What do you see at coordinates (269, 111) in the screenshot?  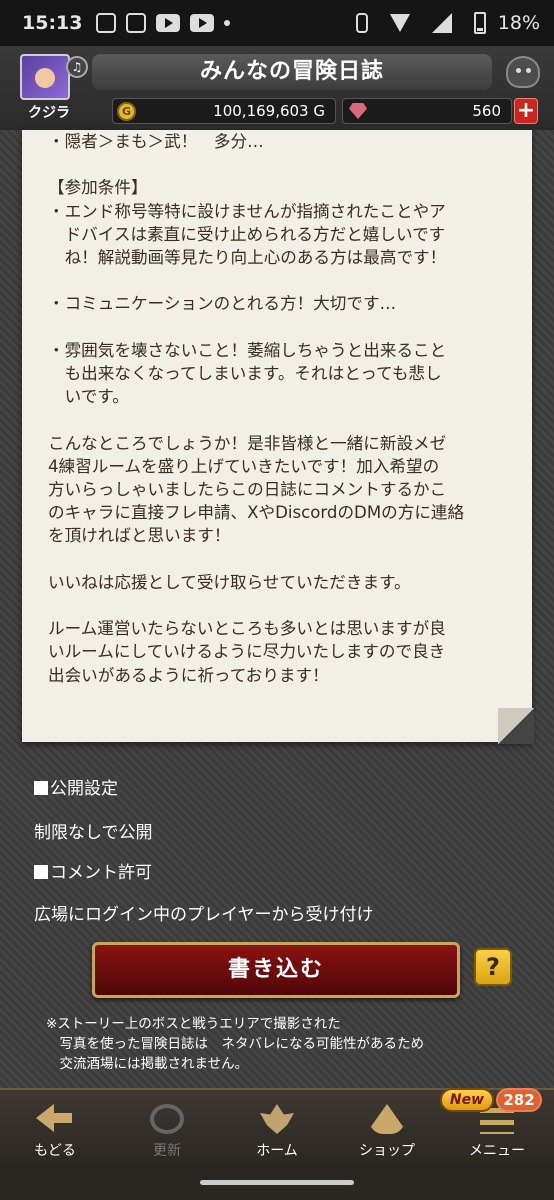 I see `gold-amount: 100,169,603 G` at bounding box center [269, 111].